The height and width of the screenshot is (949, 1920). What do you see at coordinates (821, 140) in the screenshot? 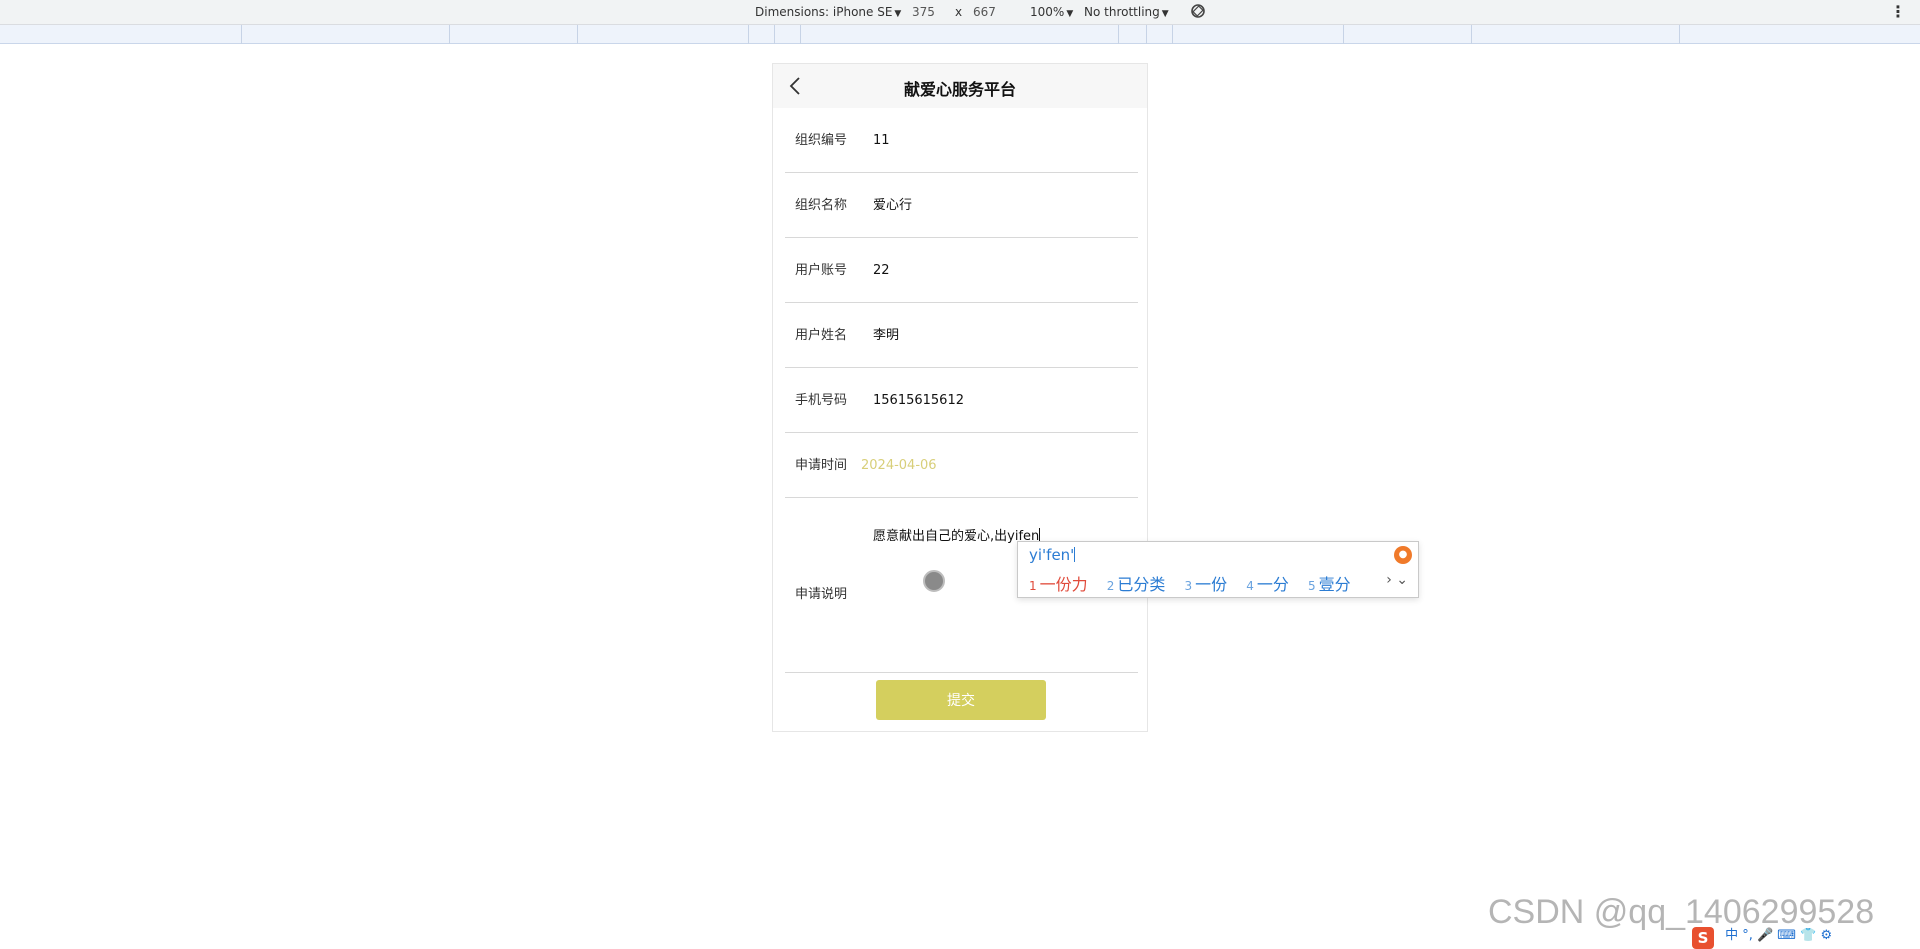
I see `field-label: 组织编号` at bounding box center [821, 140].